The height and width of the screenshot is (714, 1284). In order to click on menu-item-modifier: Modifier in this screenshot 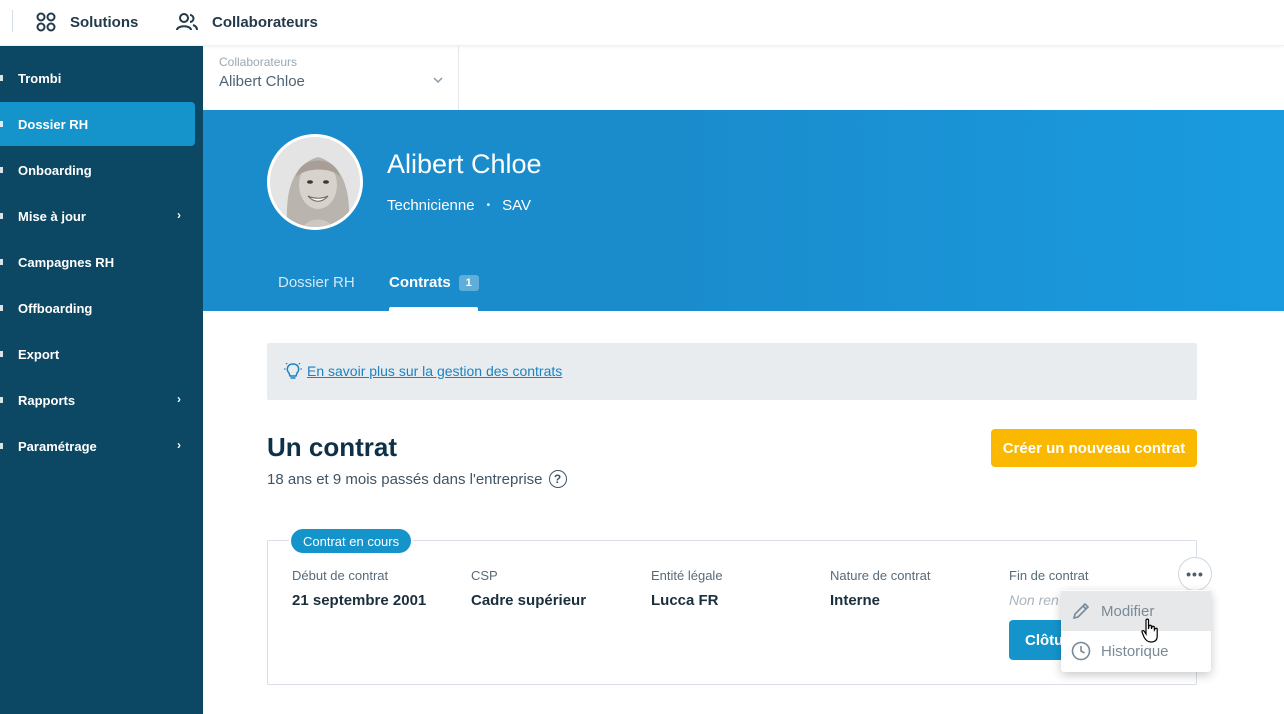, I will do `click(1136, 611)`.